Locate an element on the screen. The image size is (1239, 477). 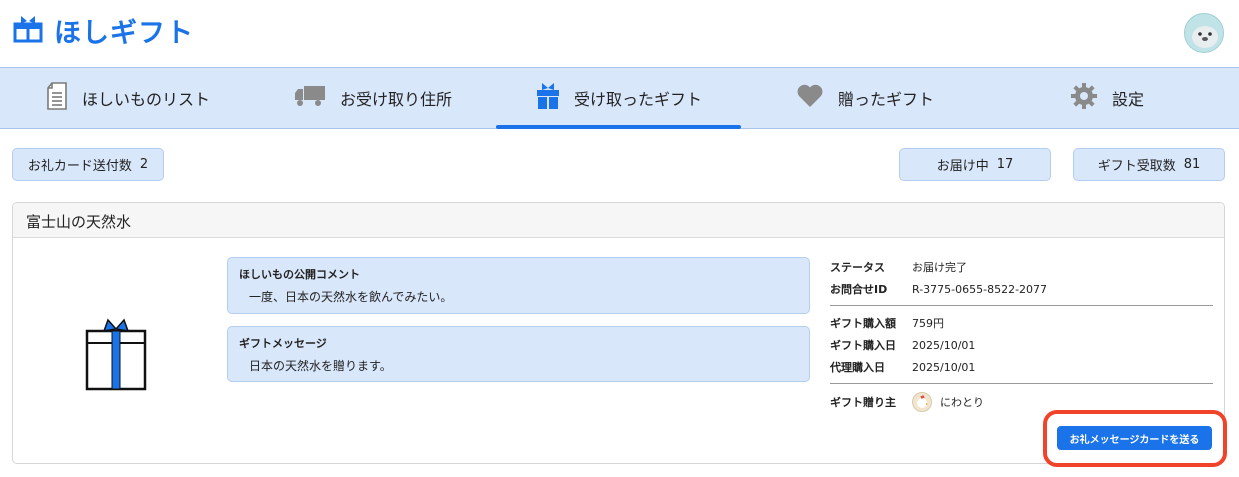
active-tab-indicator is located at coordinates (618, 127).